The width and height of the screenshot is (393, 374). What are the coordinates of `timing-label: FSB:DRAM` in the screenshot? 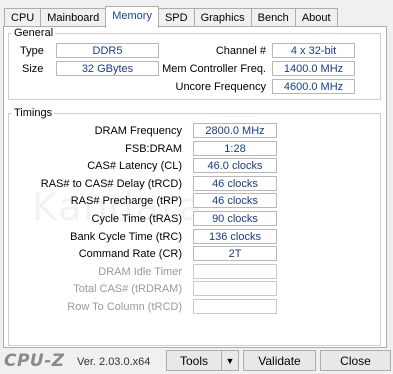 It's located at (153, 149).